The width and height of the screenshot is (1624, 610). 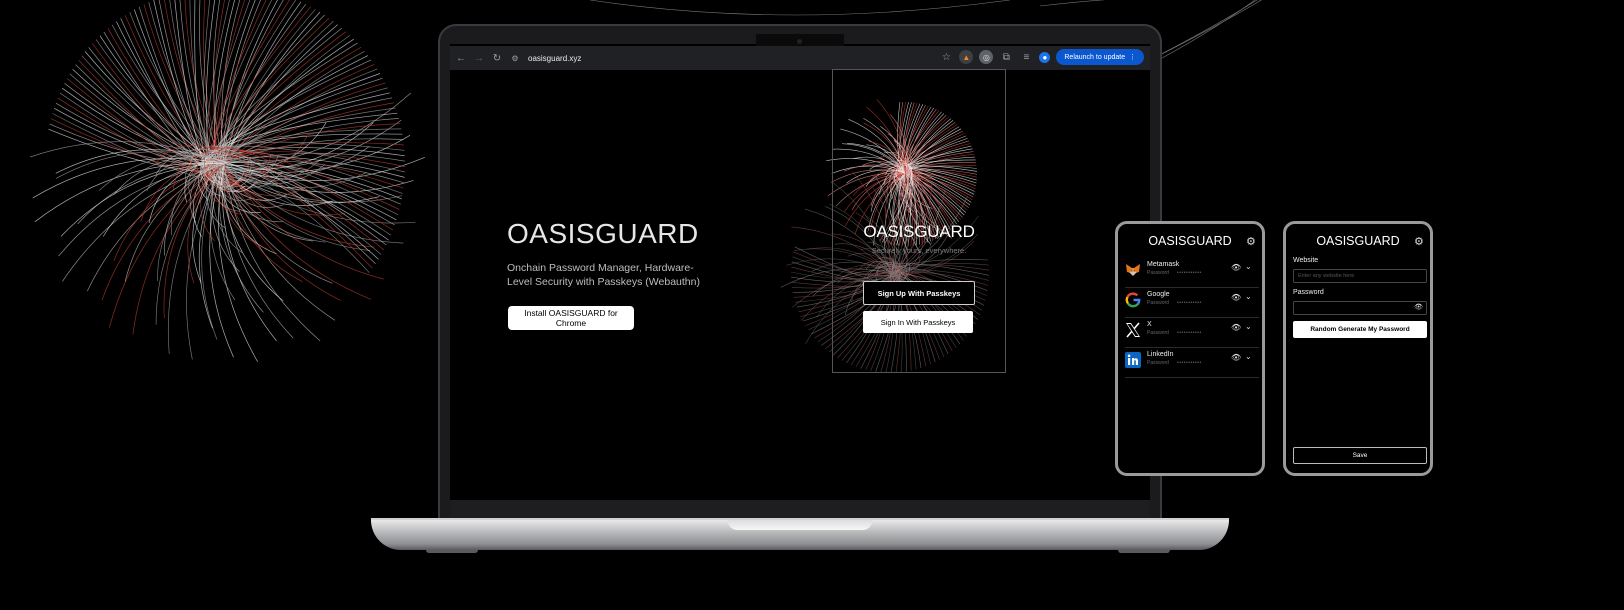 What do you see at coordinates (1358, 241) in the screenshot?
I see `phone-form-title: OASISGUARD` at bounding box center [1358, 241].